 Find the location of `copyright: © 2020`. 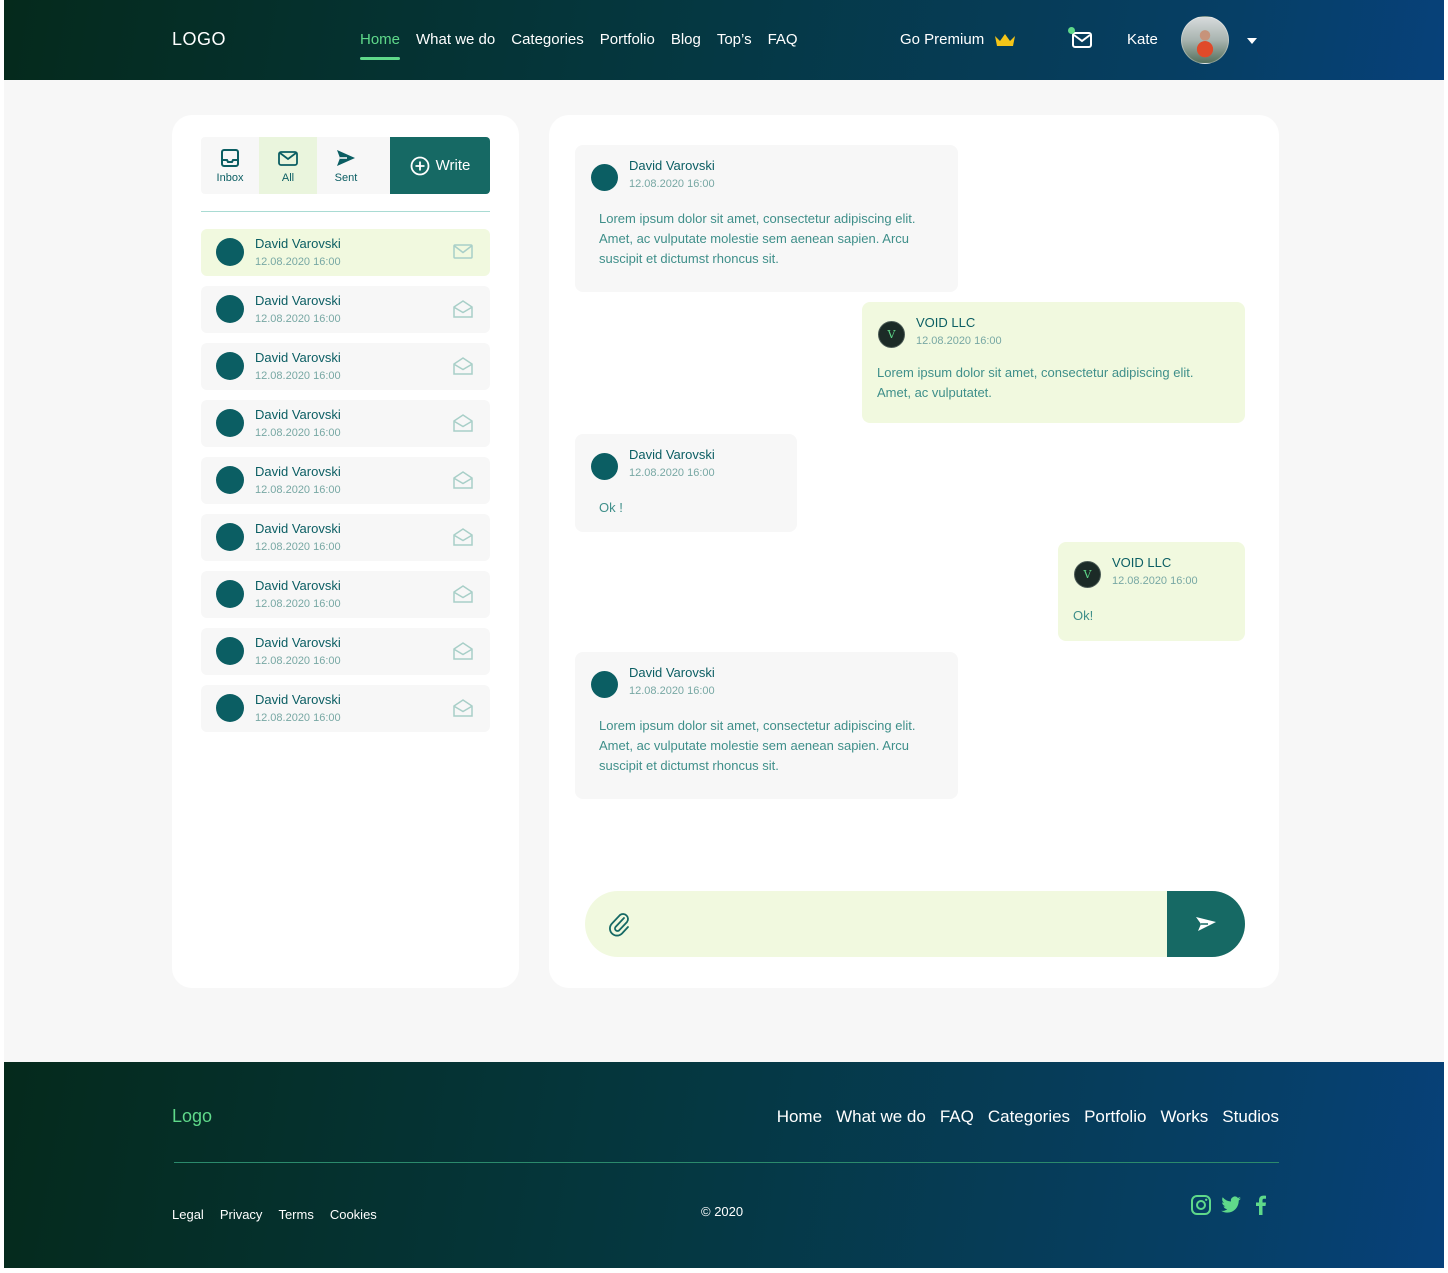

copyright: © 2020 is located at coordinates (722, 1211).